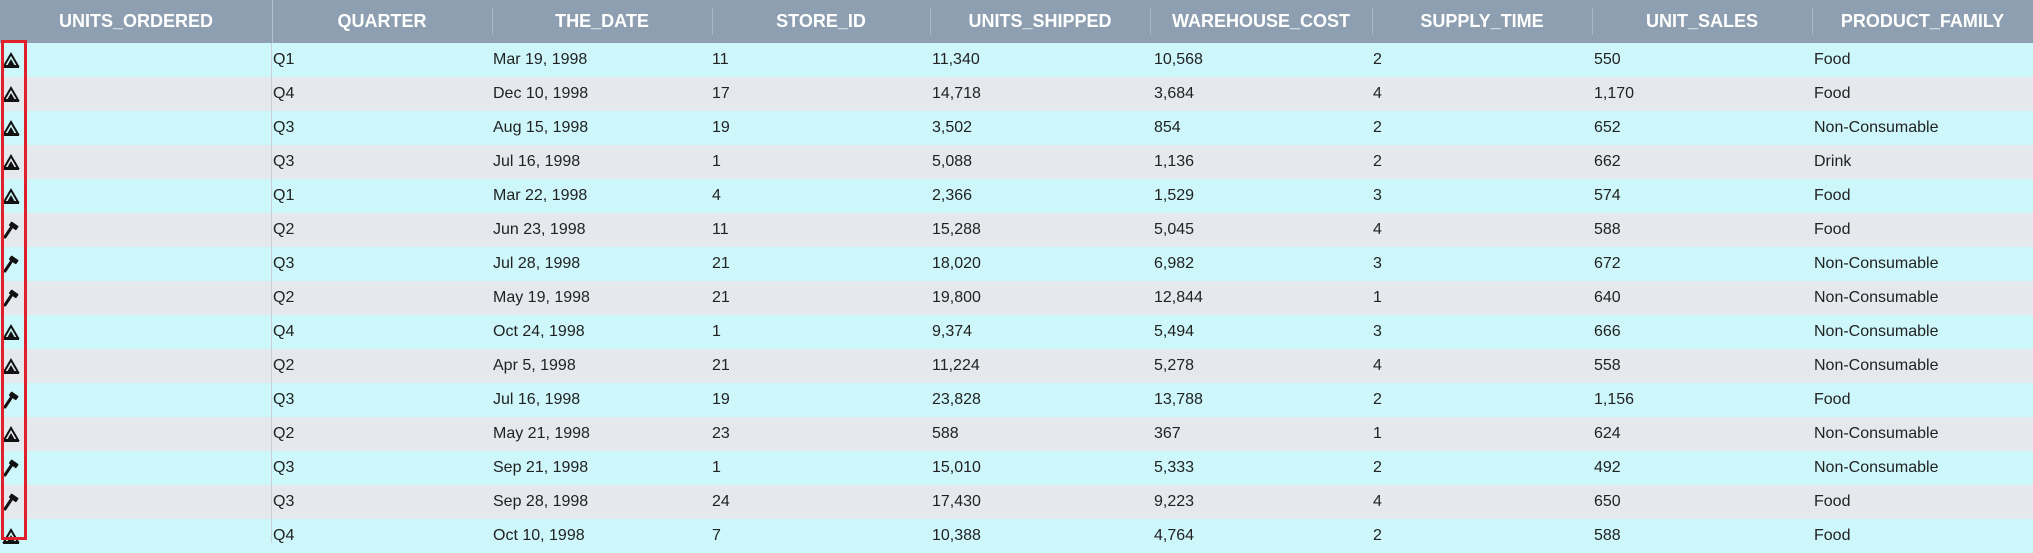 Image resolution: width=2033 pixels, height=553 pixels. What do you see at coordinates (1607, 467) in the screenshot?
I see `cell-unit-sales: 492` at bounding box center [1607, 467].